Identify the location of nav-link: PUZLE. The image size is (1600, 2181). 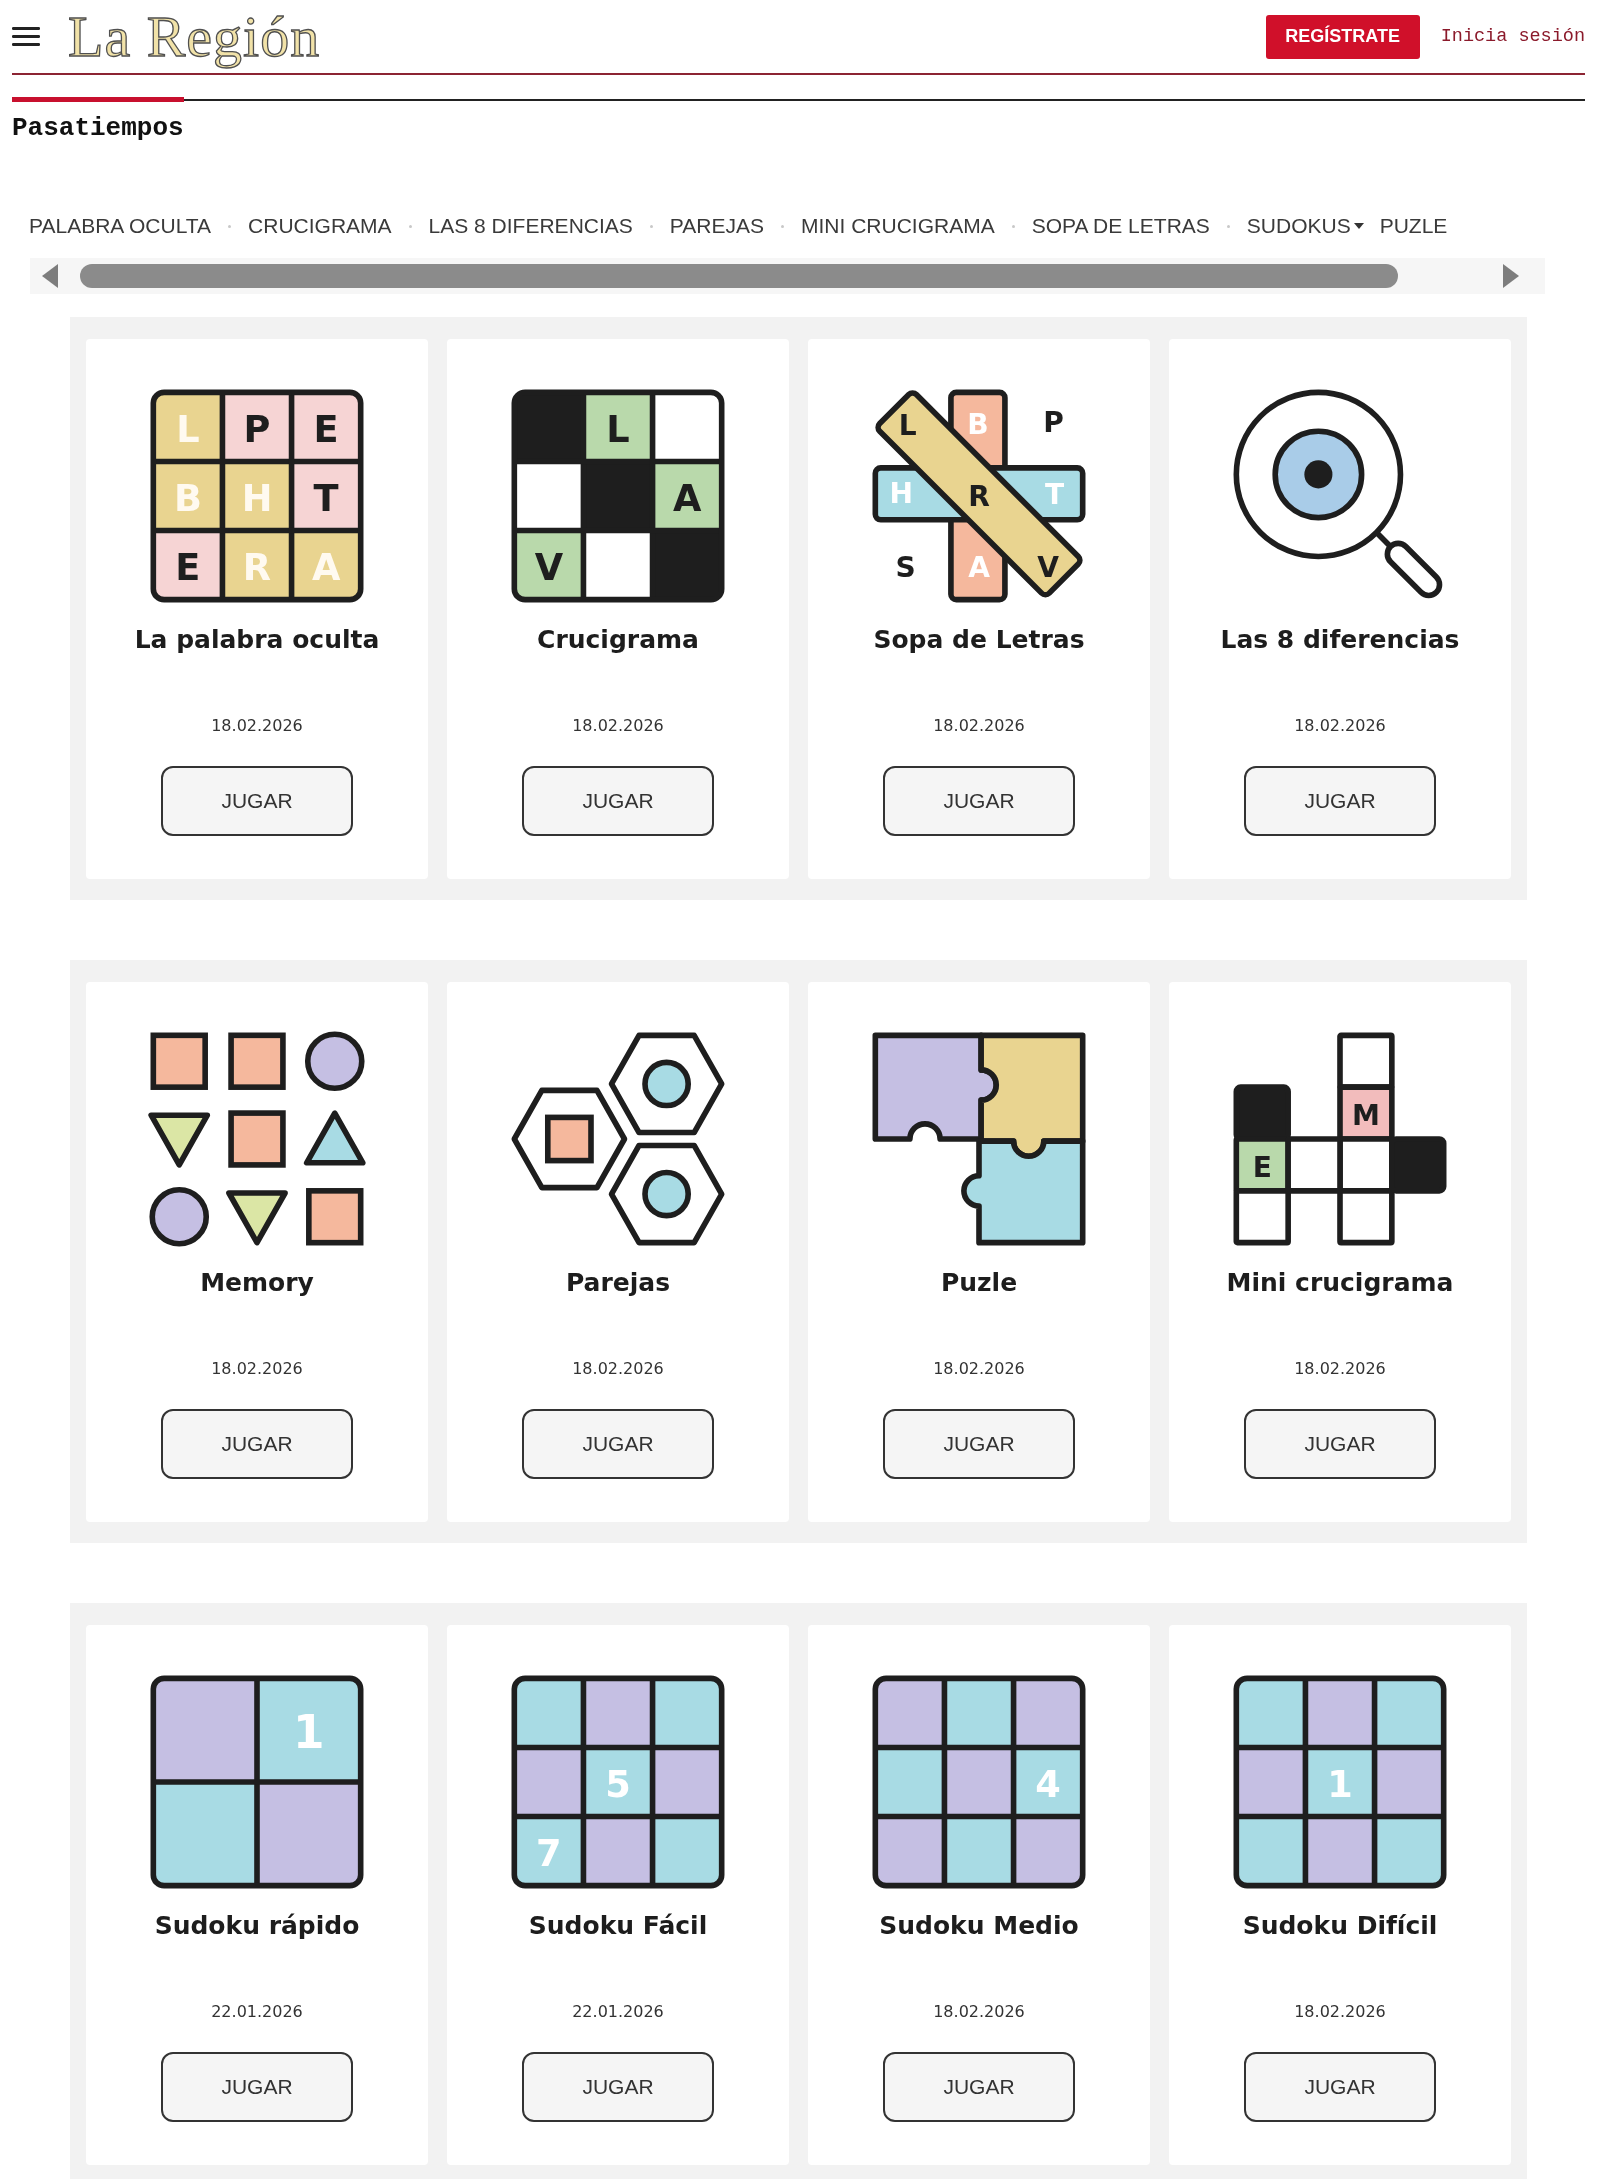
(1413, 226).